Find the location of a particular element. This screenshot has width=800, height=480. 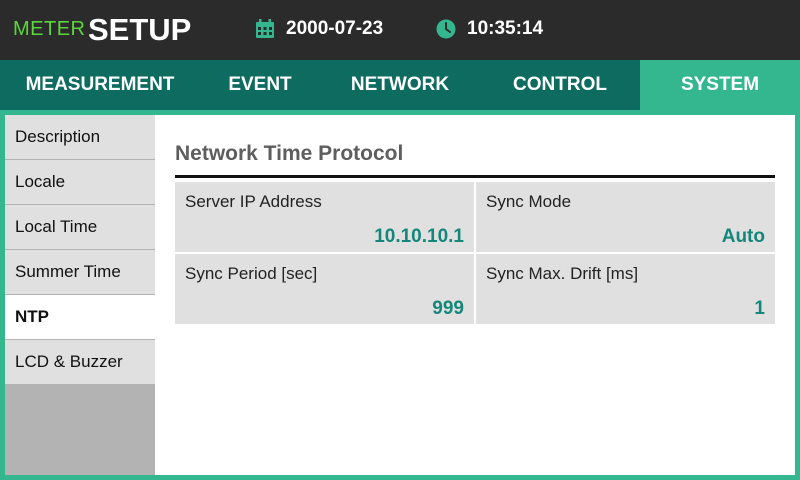

sidebar-item-local-time: Local Time is located at coordinates (80, 227).